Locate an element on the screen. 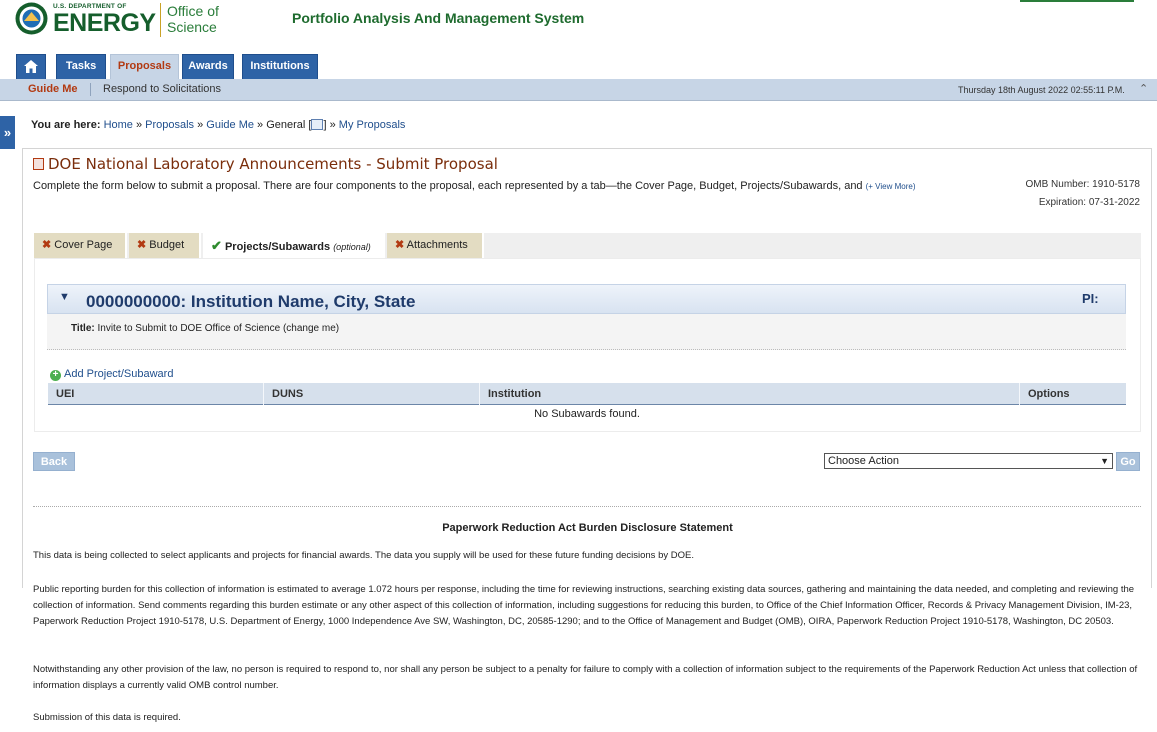 The image size is (1157, 732). tab-cover-page: ✖ Cover Page is located at coordinates (80, 245).